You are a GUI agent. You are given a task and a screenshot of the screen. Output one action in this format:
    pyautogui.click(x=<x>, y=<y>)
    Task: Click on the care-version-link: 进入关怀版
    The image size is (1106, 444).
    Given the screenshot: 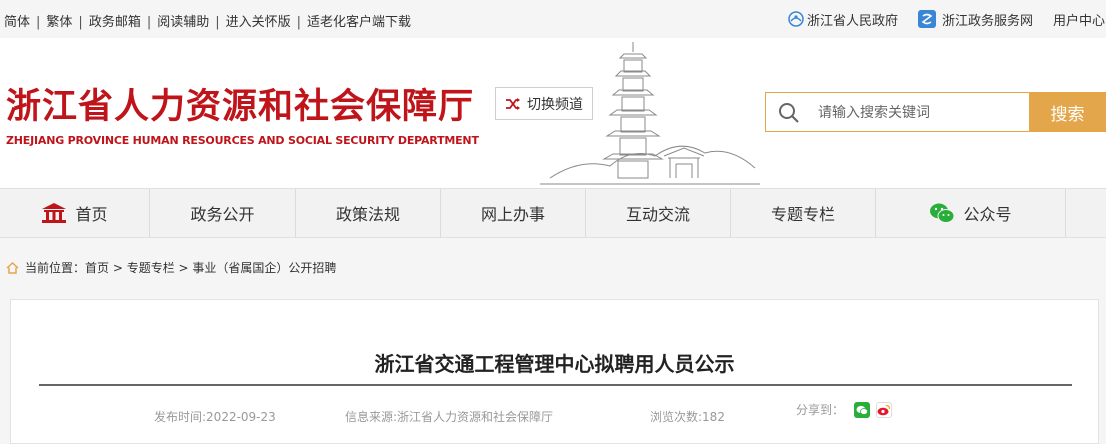 What is the action you would take?
    pyautogui.click(x=258, y=22)
    